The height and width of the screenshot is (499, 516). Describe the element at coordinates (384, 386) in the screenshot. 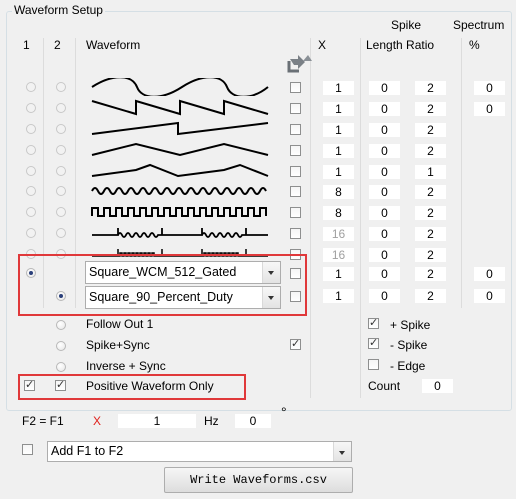

I see `count-label: Count` at that location.